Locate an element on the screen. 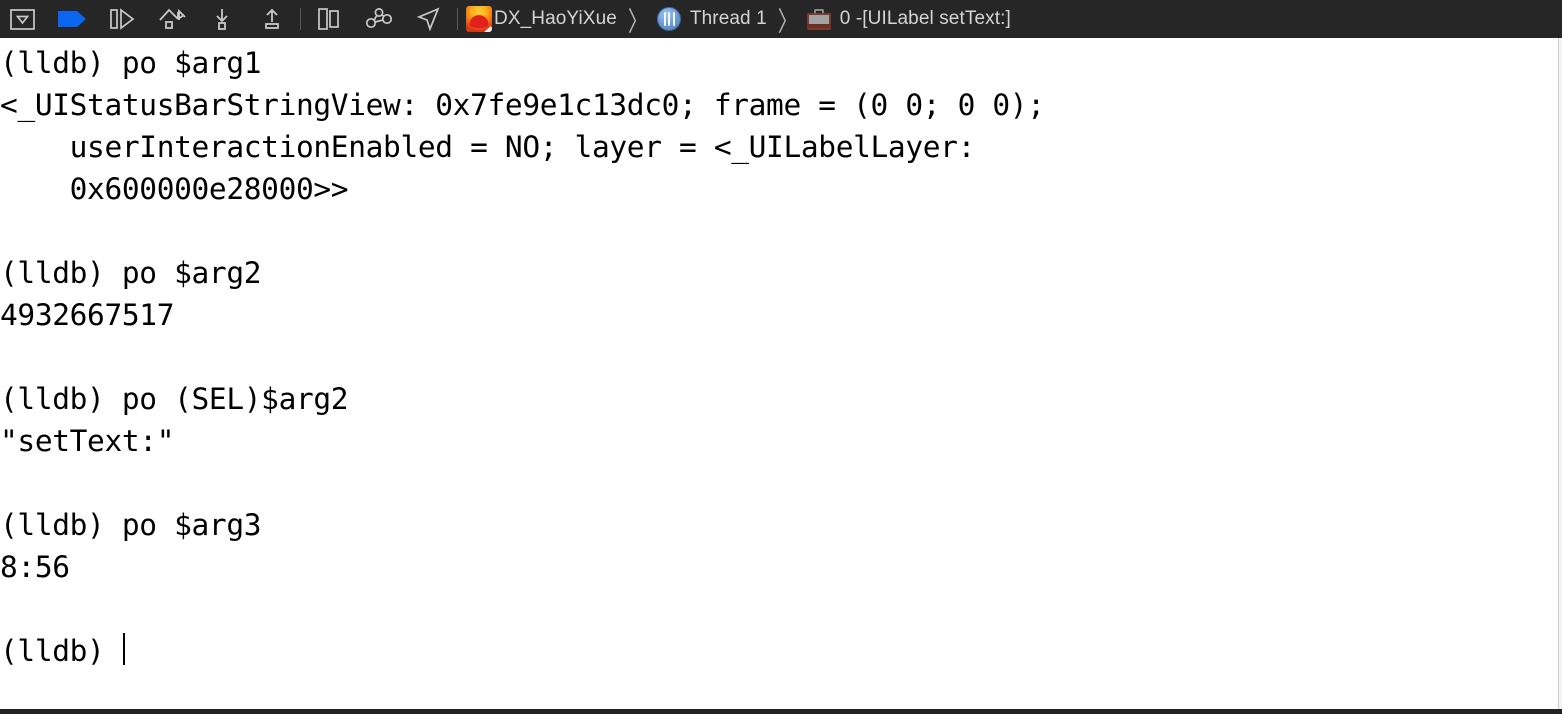  frame-icon is located at coordinates (818, 19).